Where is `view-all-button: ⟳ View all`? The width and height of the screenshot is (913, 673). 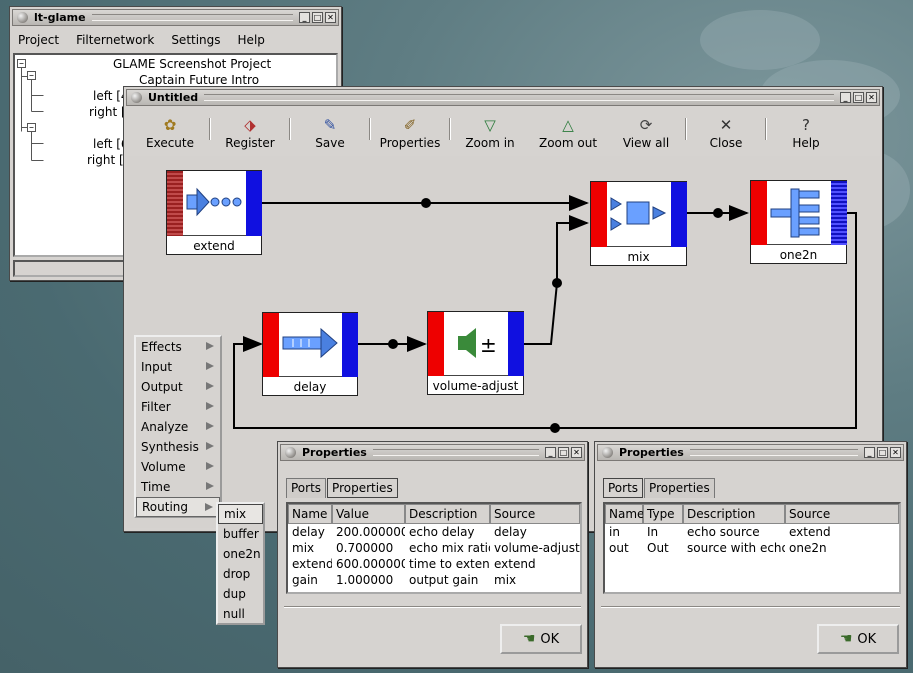
view-all-button: ⟳ View all is located at coordinates (646, 131).